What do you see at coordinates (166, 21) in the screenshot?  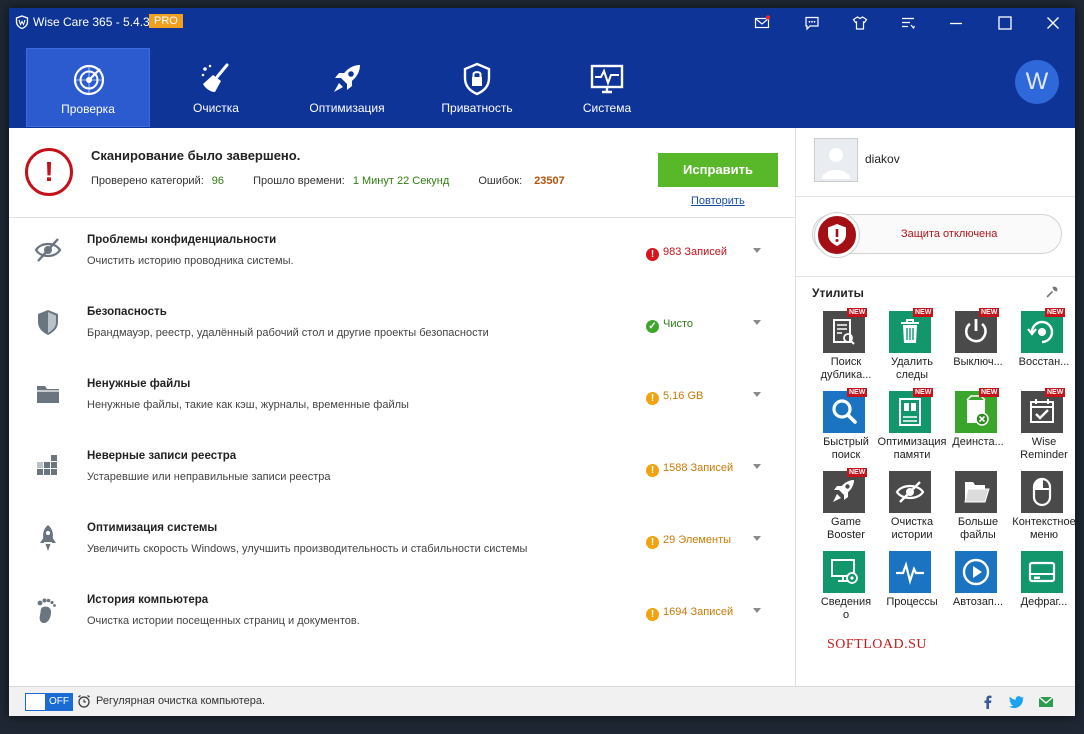 I see `pro-badge: PRO` at bounding box center [166, 21].